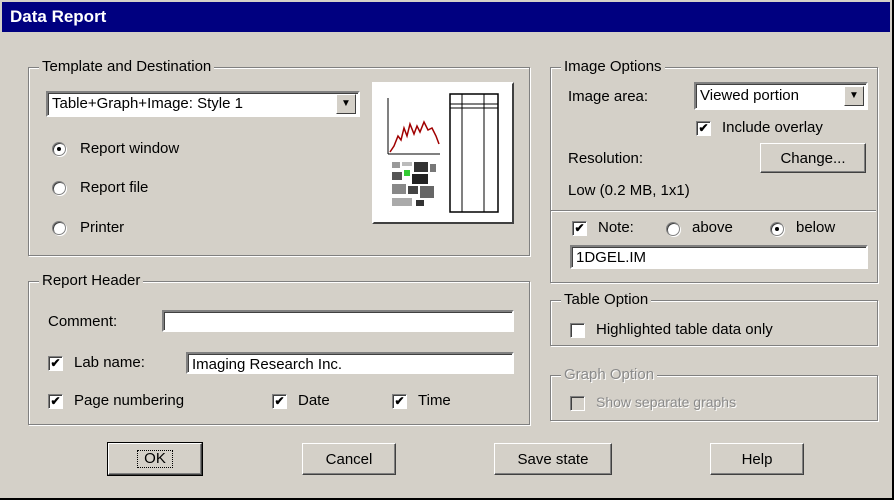 The height and width of the screenshot is (500, 894). I want to click on report-window-radio, so click(59, 149).